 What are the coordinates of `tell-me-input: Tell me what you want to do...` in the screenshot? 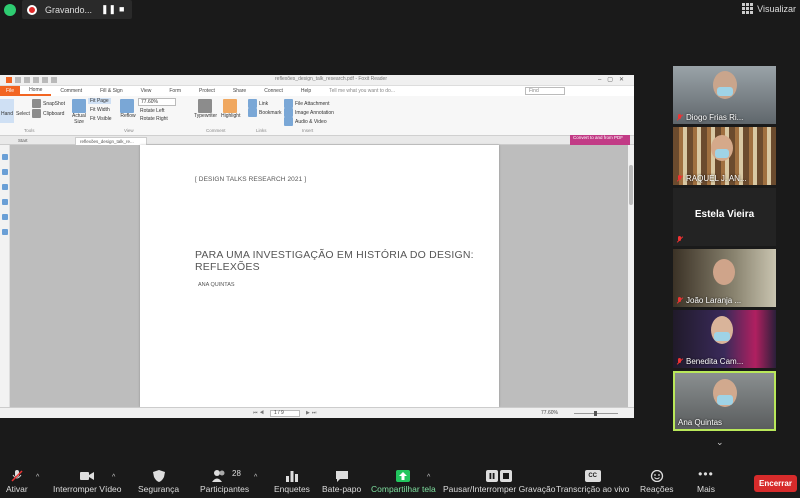 It's located at (362, 91).